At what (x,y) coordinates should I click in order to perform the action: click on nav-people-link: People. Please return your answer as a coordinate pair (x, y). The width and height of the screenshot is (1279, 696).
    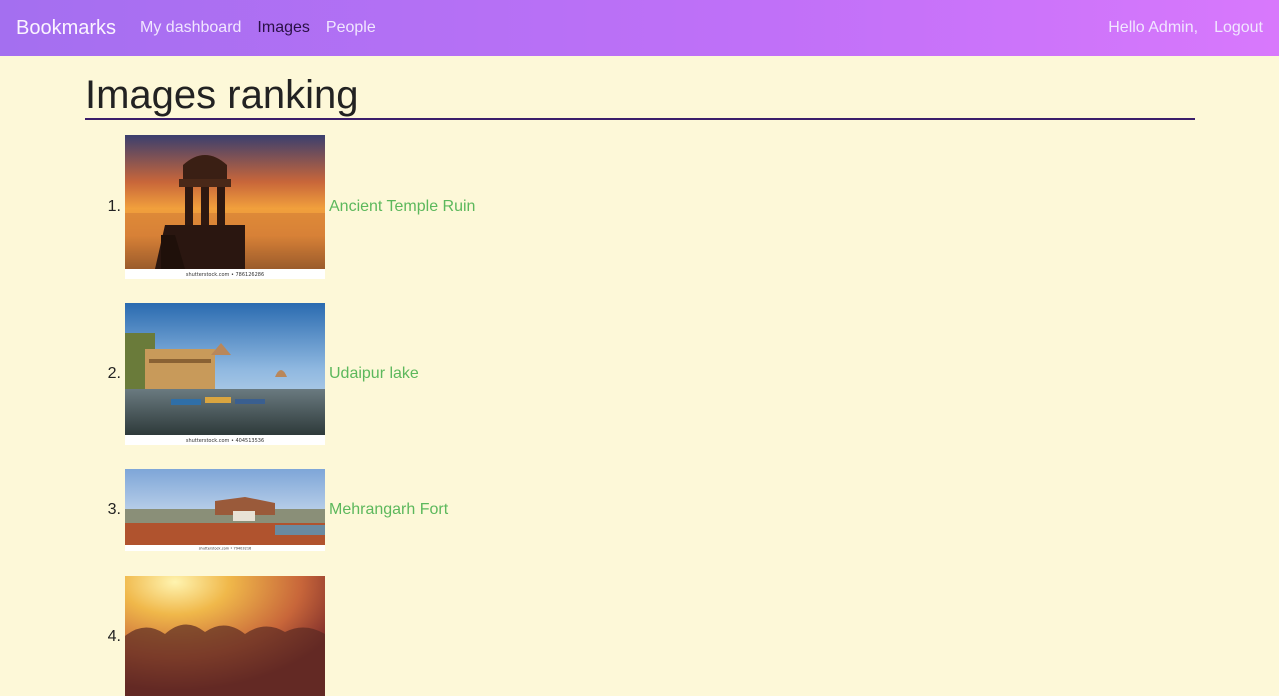
    Looking at the image, I should click on (351, 28).